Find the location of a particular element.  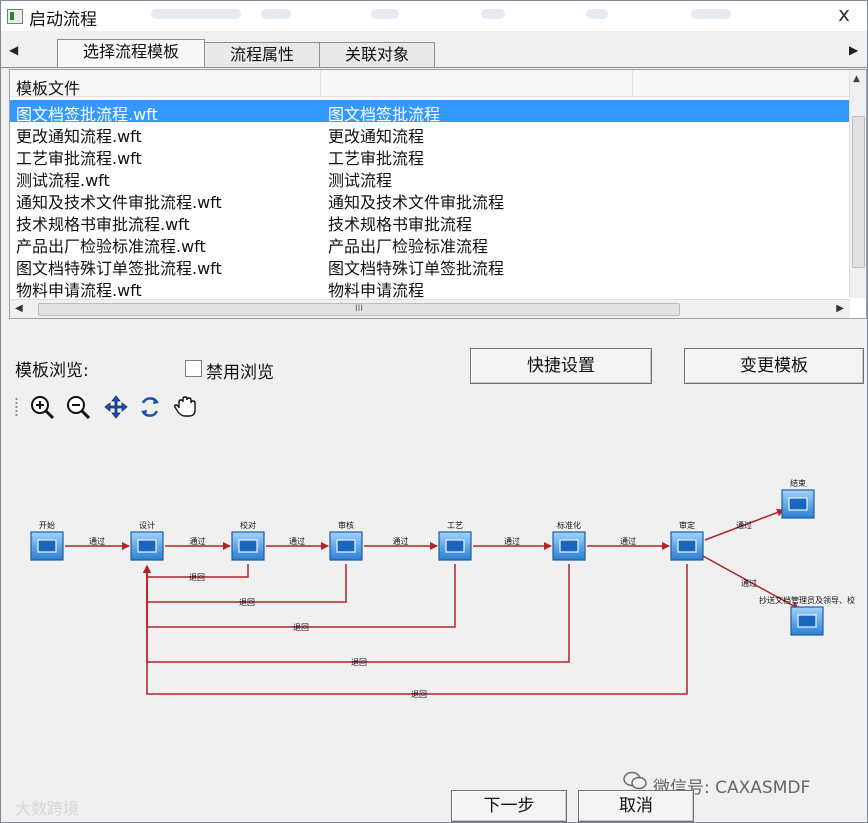

tab-label: 流程属性 is located at coordinates (261, 54).